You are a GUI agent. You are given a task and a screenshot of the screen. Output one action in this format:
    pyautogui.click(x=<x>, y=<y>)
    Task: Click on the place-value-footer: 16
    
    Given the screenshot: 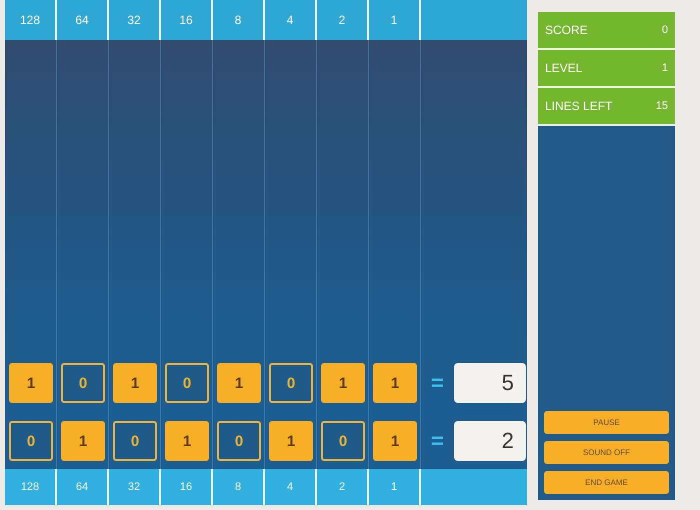 What is the action you would take?
    pyautogui.click(x=187, y=487)
    